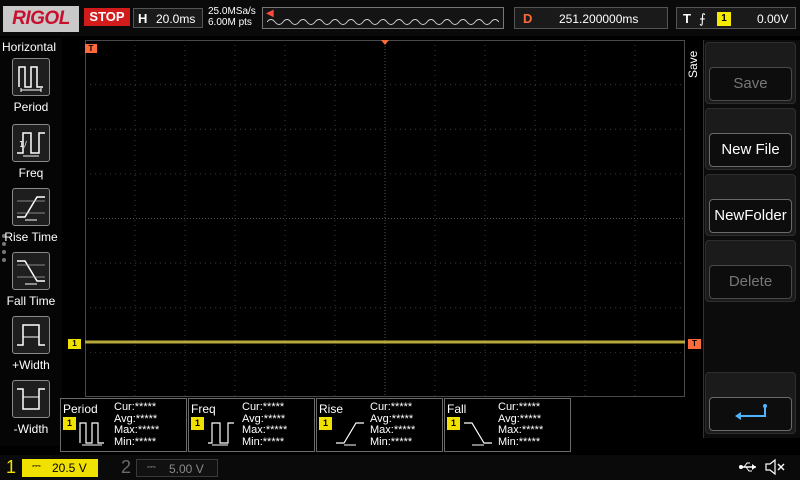  I want to click on measure-item-label: Freq, so click(31, 173).